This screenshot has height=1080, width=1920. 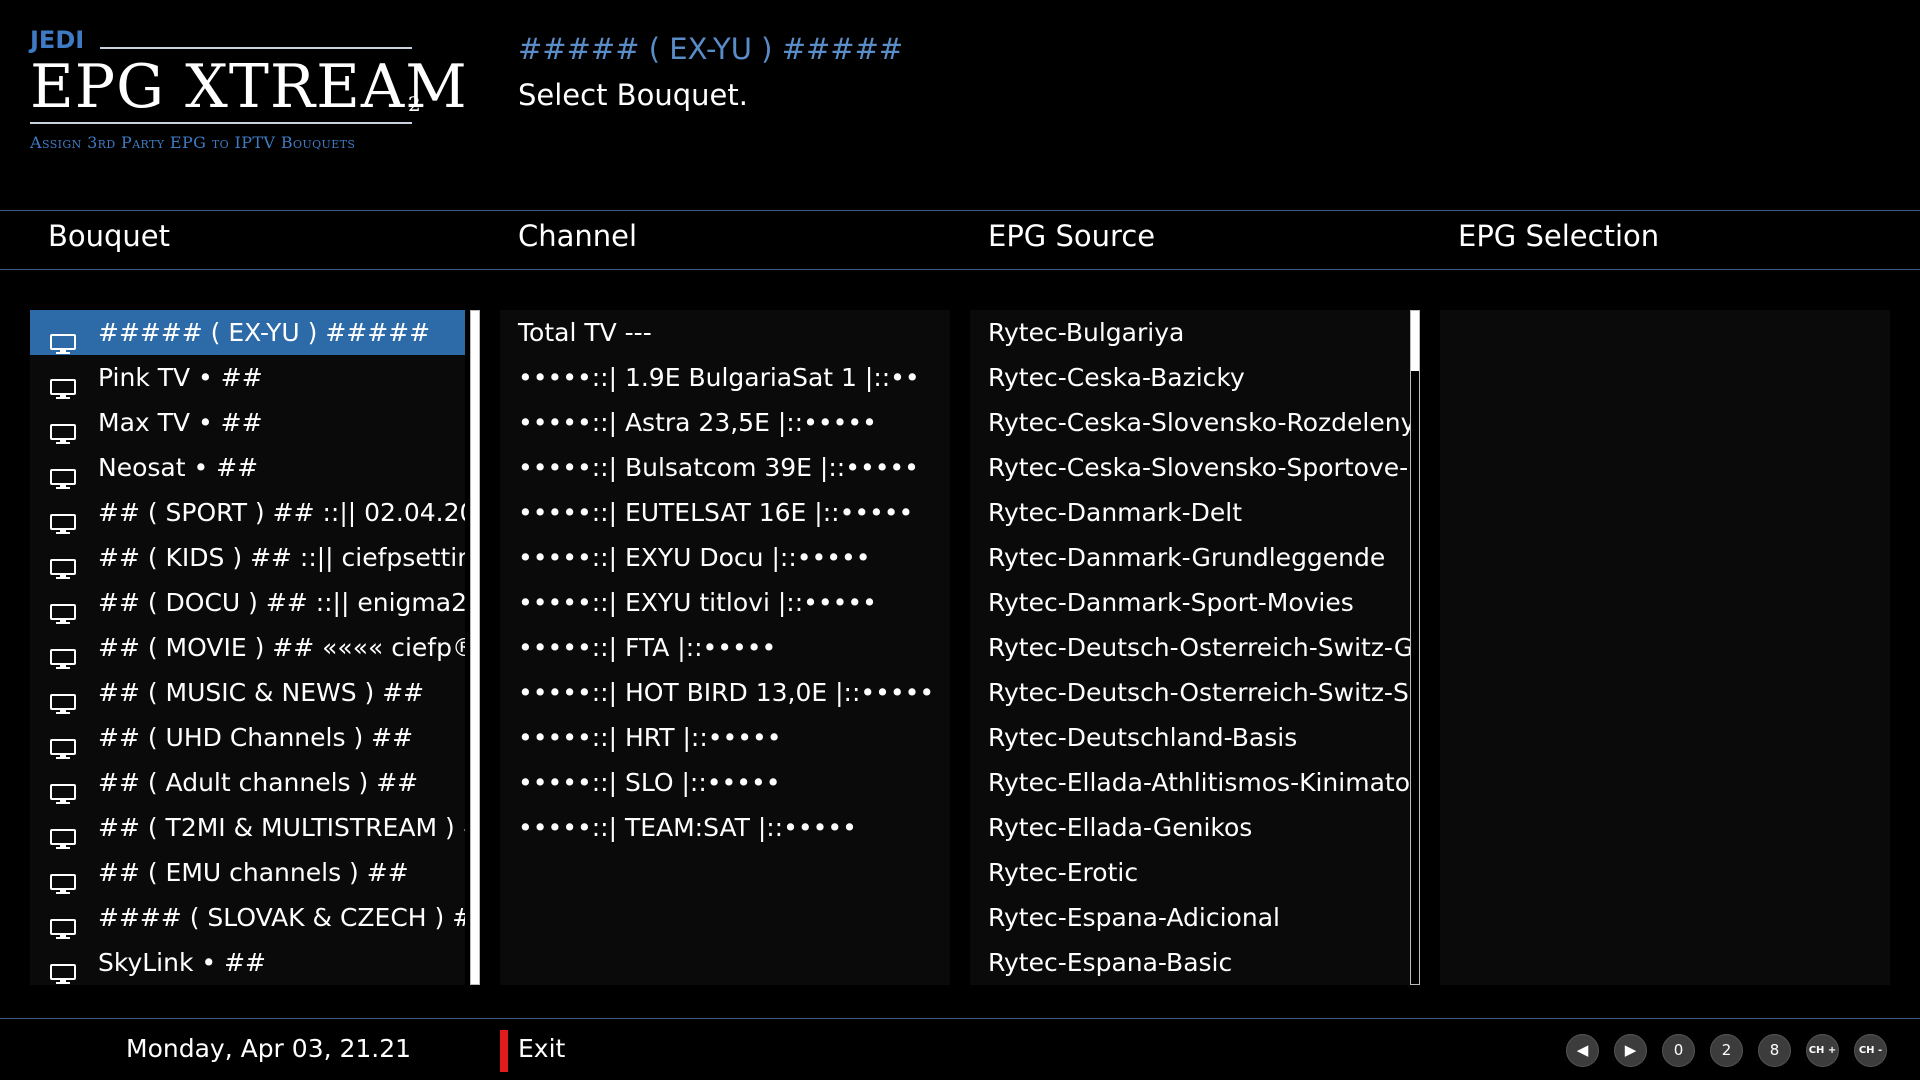 What do you see at coordinates (1190, 872) in the screenshot?
I see `epg-source-item: Rytec-Erotic` at bounding box center [1190, 872].